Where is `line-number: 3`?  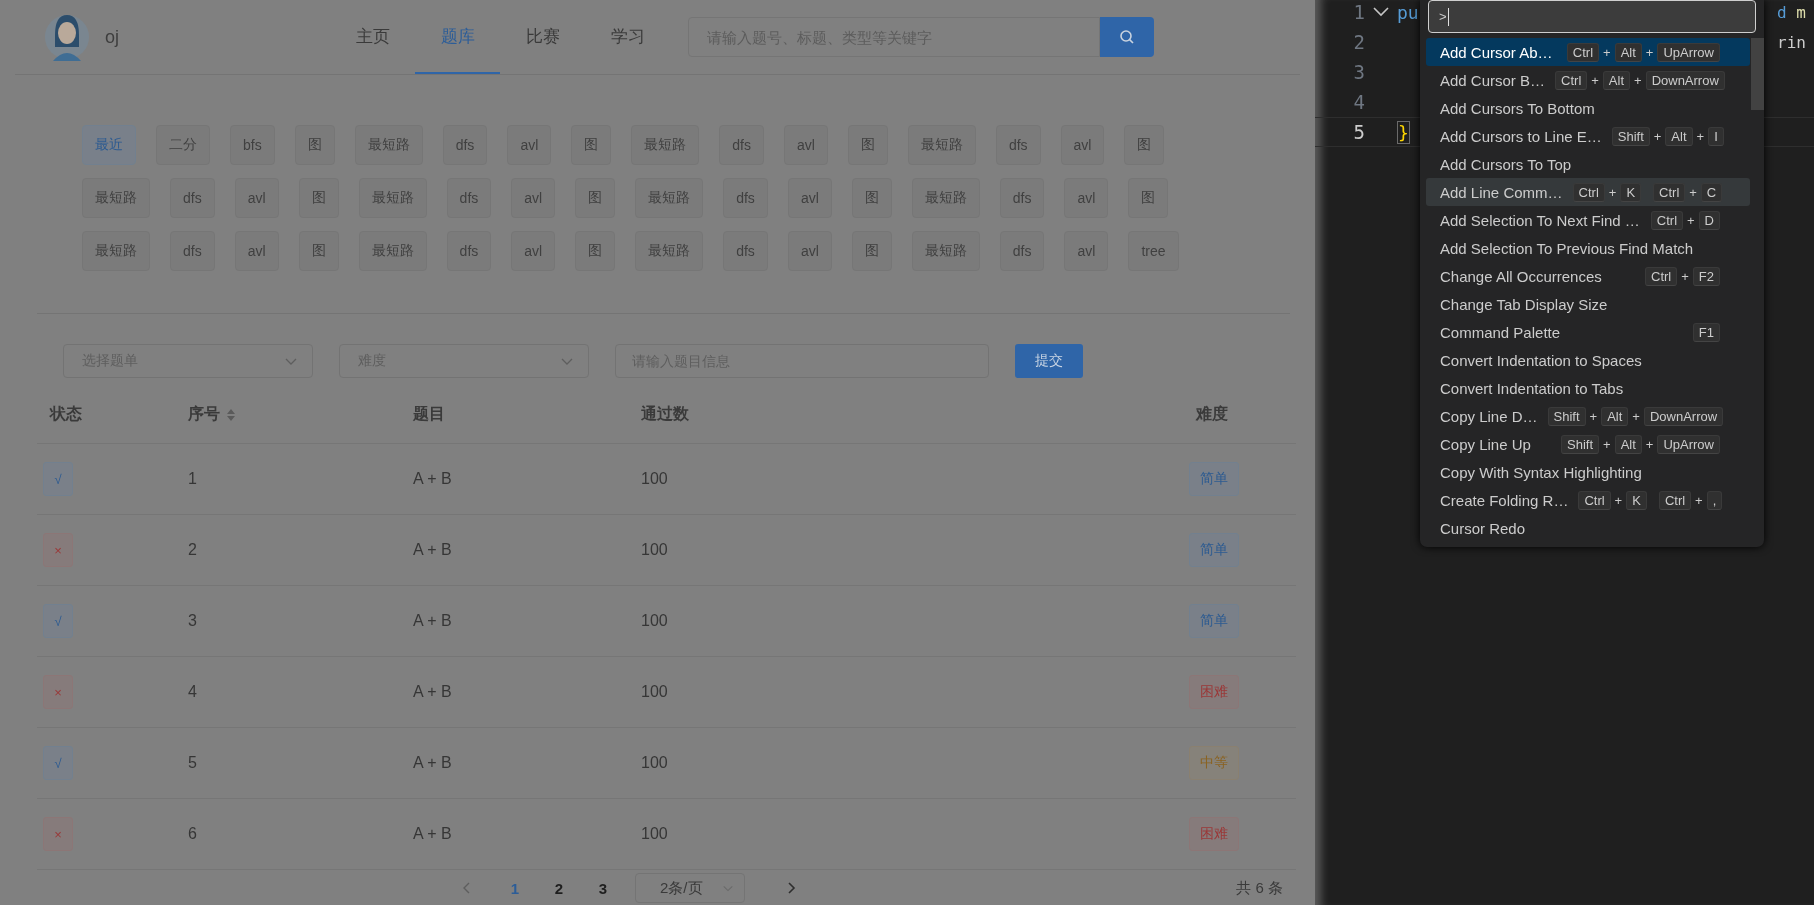 line-number: 3 is located at coordinates (1358, 72).